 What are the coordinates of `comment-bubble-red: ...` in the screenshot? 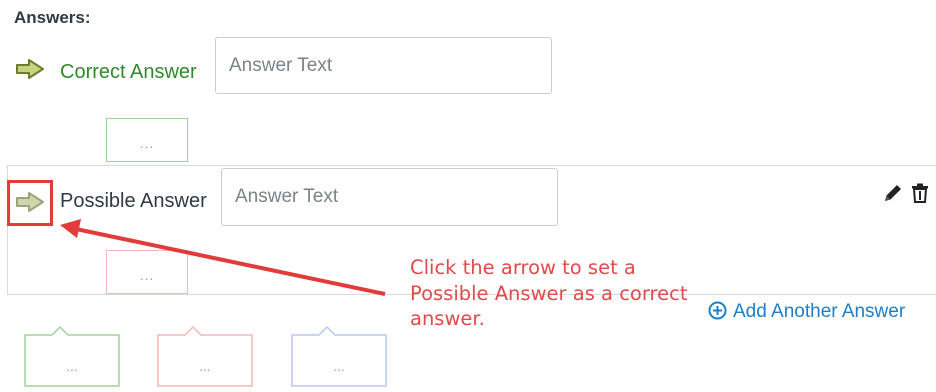 It's located at (205, 356).